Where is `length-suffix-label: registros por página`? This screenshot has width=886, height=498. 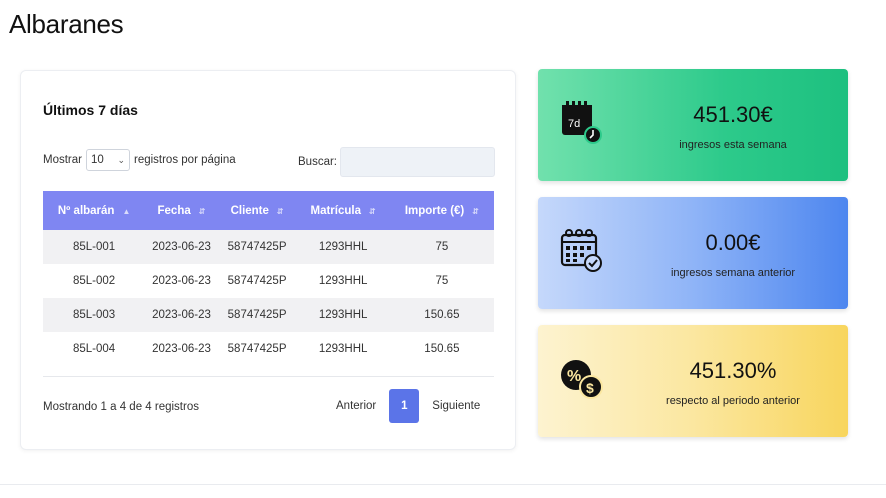 length-suffix-label: registros por página is located at coordinates (184, 160).